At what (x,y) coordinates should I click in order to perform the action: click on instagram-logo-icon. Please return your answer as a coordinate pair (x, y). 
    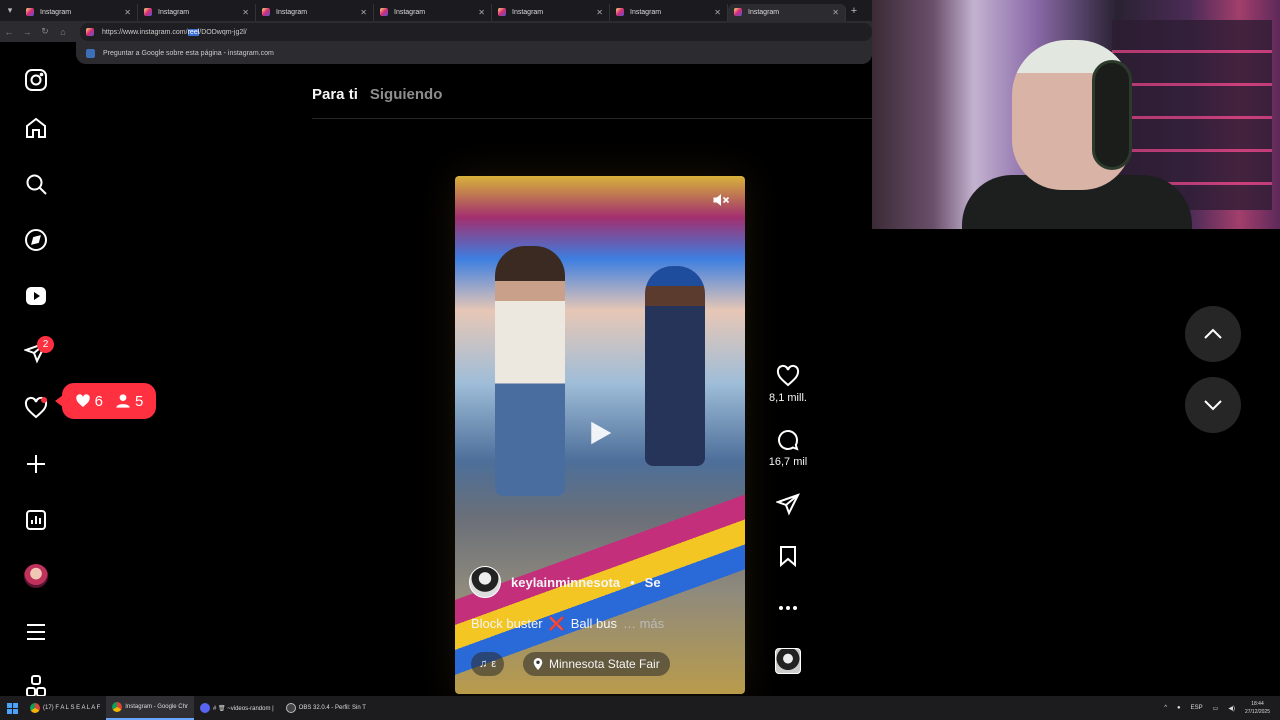
    Looking at the image, I should click on (36, 80).